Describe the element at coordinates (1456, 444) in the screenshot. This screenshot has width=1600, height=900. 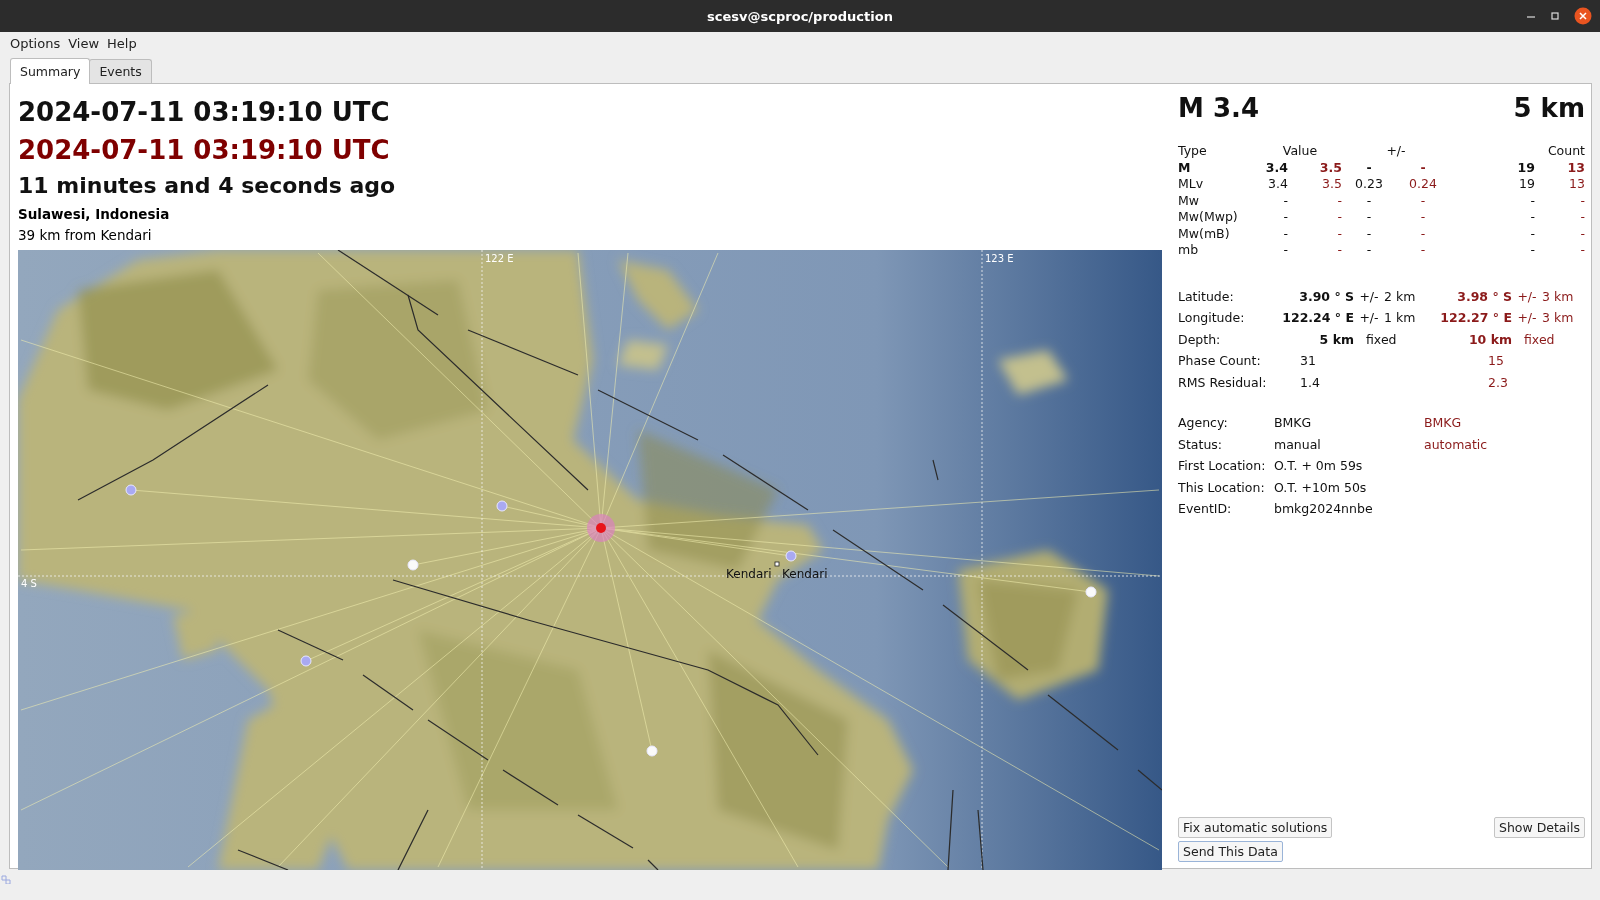
I see `field-value: automatic` at that location.